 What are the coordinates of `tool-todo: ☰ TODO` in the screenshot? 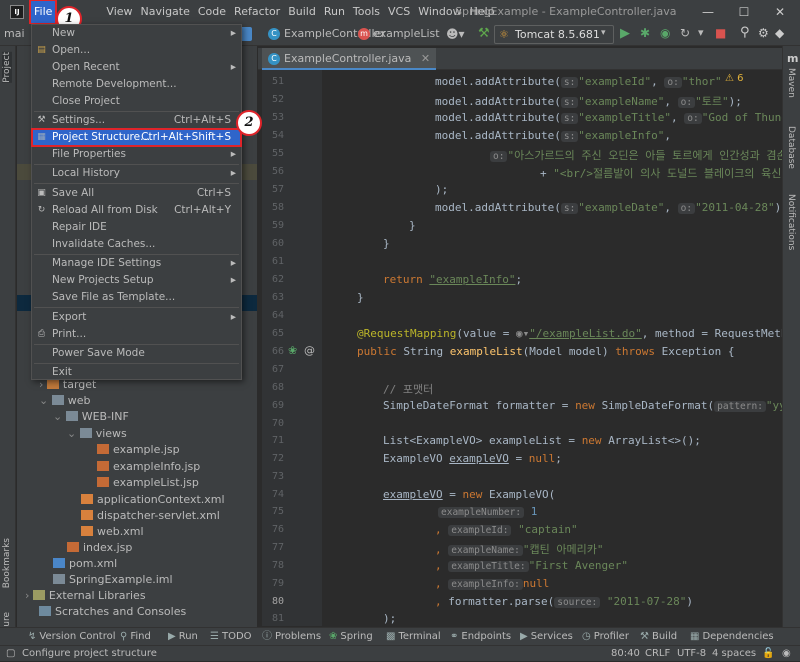 It's located at (231, 637).